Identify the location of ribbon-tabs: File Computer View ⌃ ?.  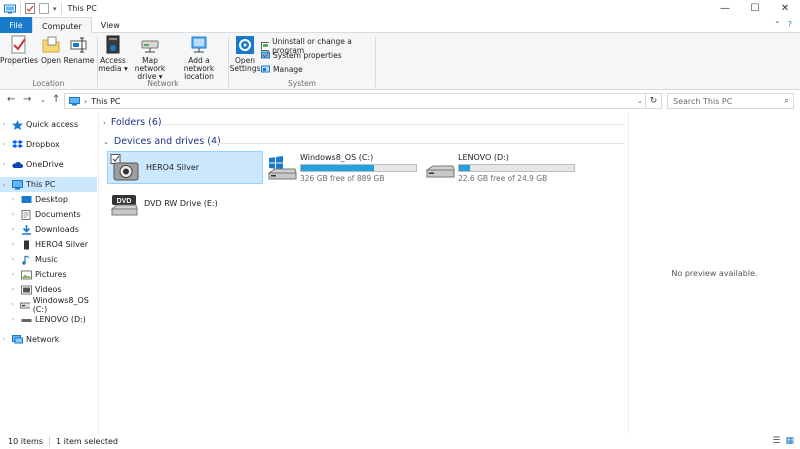
(400, 25).